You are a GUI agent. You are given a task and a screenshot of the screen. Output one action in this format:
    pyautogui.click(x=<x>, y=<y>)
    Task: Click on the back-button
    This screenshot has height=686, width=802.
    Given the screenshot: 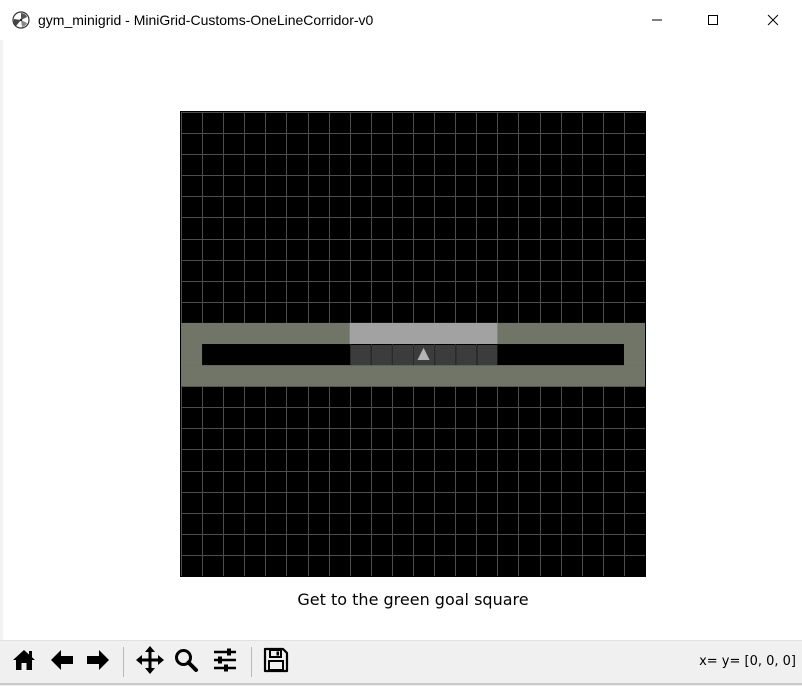 What is the action you would take?
    pyautogui.click(x=62, y=662)
    